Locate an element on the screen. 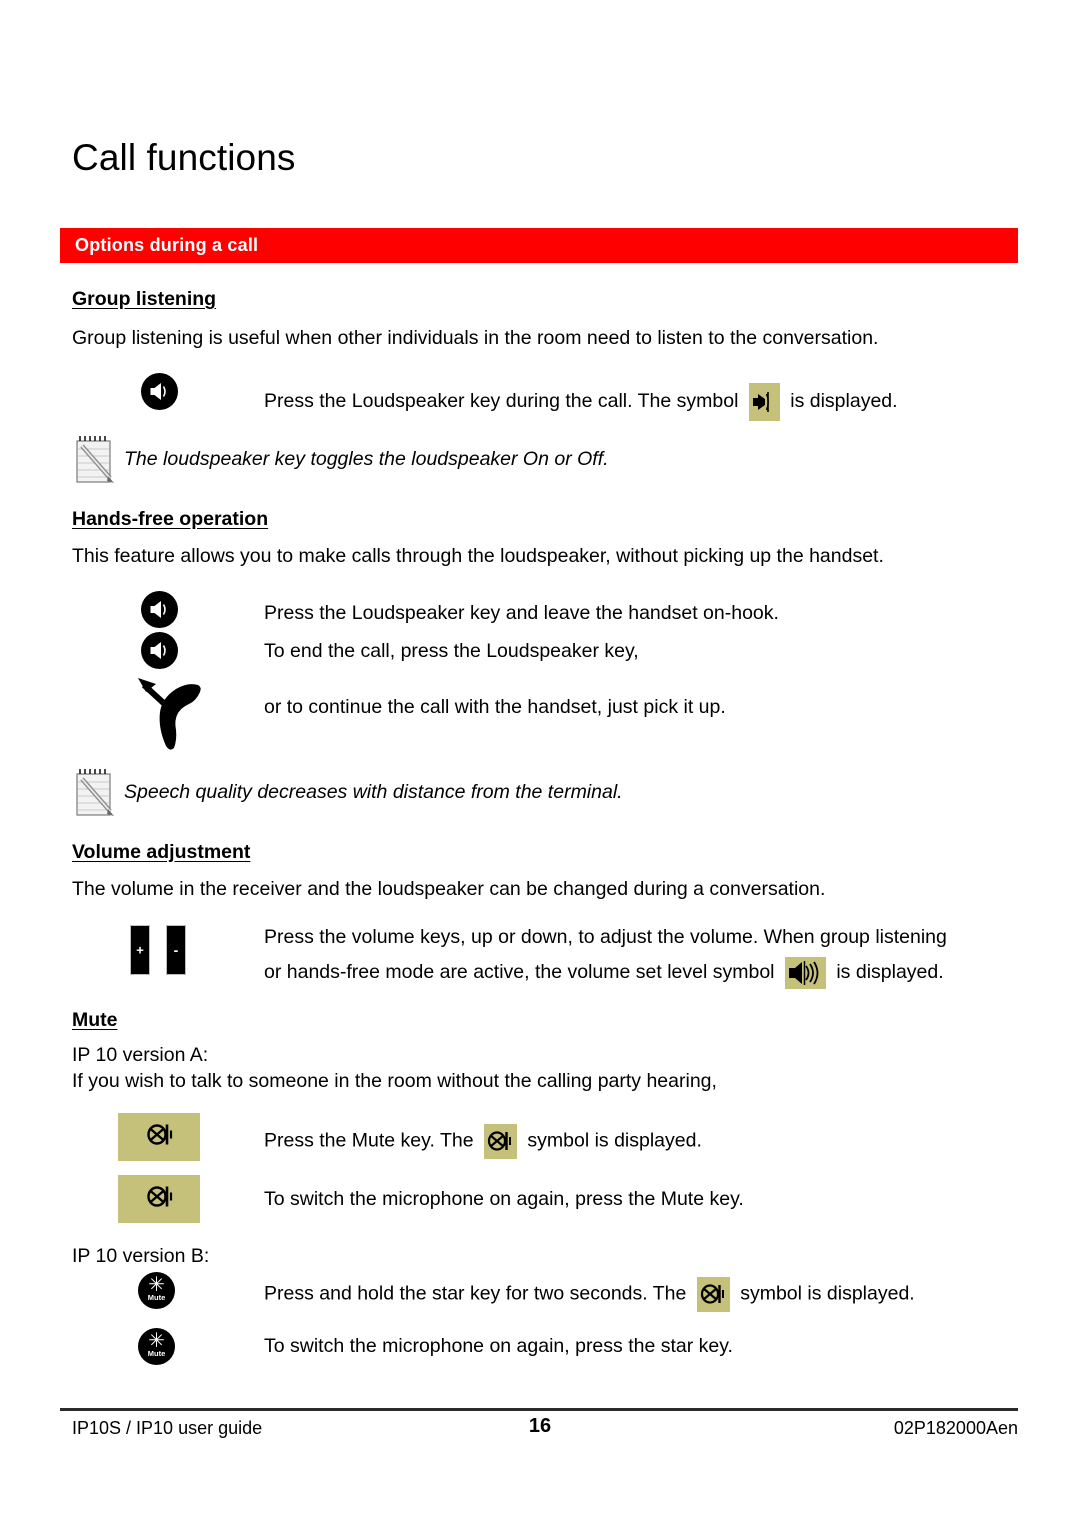 The image size is (1080, 1529). volume-down-key-label: - is located at coordinates (176, 950).